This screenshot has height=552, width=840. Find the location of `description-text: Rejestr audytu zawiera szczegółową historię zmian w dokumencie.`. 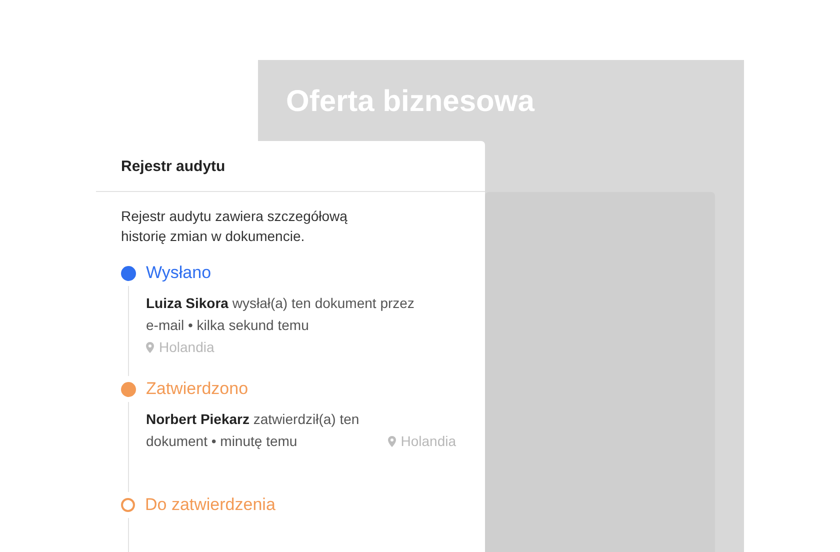

description-text: Rejestr audytu zawiera szczegółową historię zmian w dokumencie. is located at coordinates (234, 226).